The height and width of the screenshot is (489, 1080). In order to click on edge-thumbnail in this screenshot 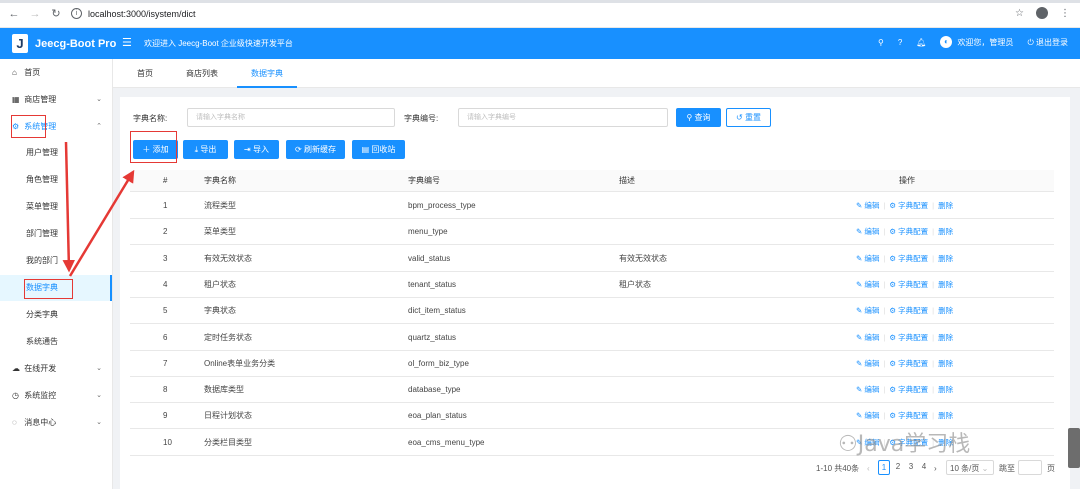, I will do `click(1074, 448)`.